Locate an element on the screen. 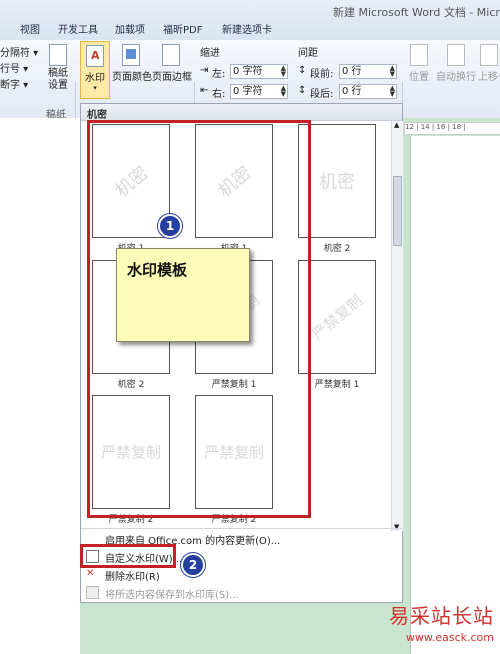 This screenshot has height=654, width=500. wrap-text-button: 自动换行 is located at coordinates (456, 63).